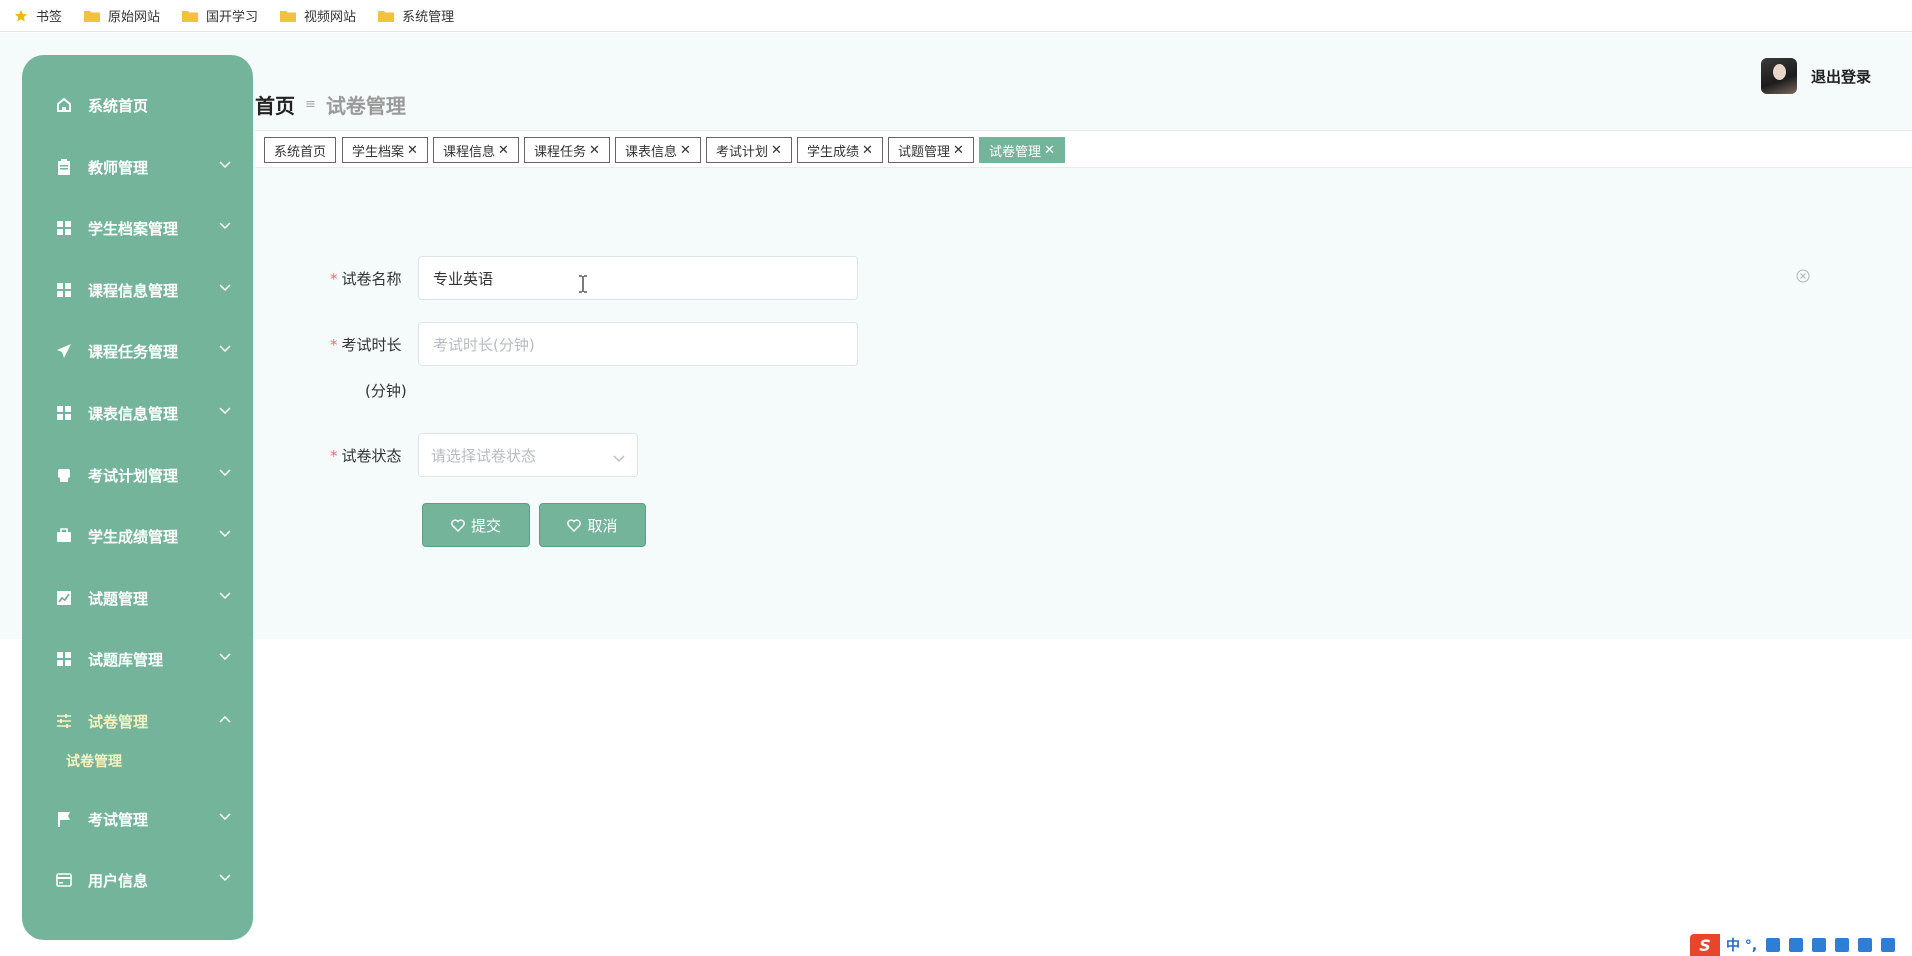  What do you see at coordinates (137, 659) in the screenshot?
I see `sidebar-item-question-bank: 试题库管理` at bounding box center [137, 659].